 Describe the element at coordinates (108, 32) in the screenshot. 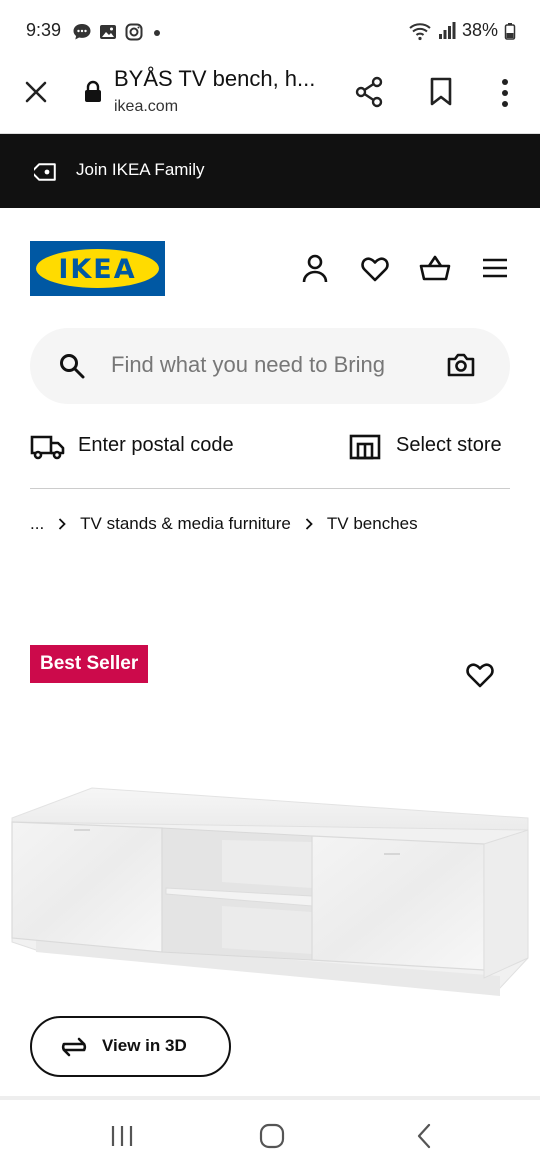

I see `gallery-icon` at that location.